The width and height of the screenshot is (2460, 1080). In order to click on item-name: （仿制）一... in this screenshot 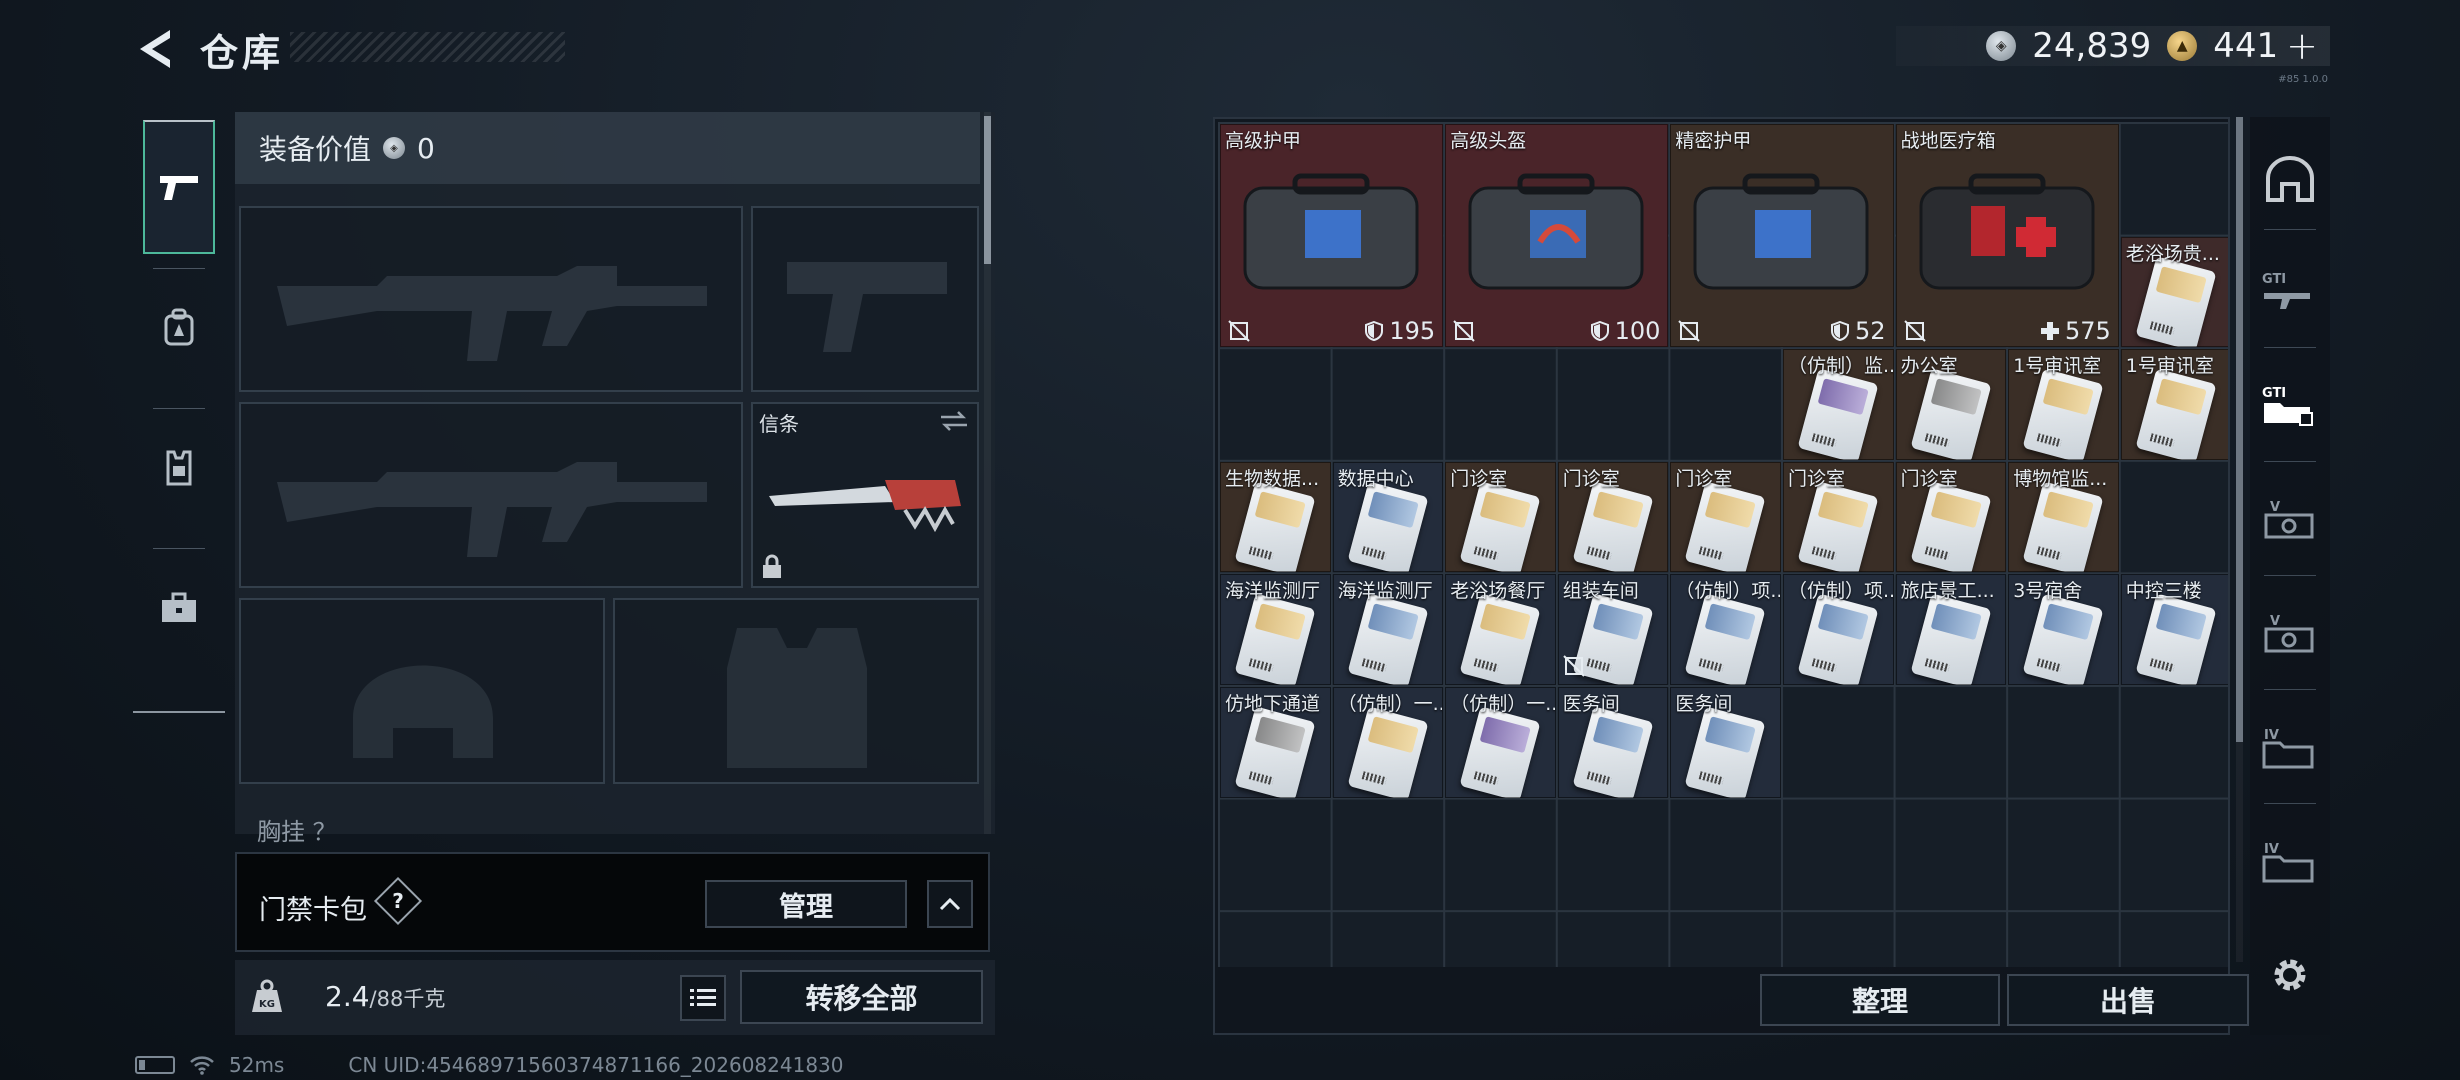, I will do `click(1390, 704)`.